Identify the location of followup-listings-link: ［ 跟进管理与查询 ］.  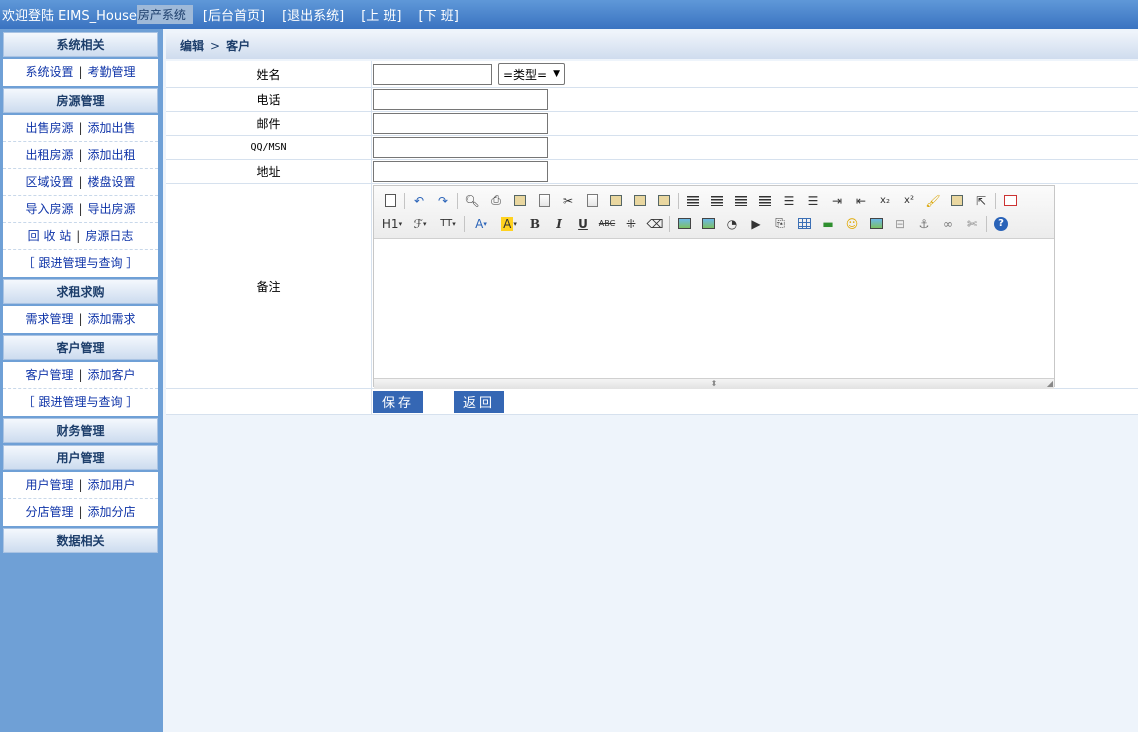
(81, 263).